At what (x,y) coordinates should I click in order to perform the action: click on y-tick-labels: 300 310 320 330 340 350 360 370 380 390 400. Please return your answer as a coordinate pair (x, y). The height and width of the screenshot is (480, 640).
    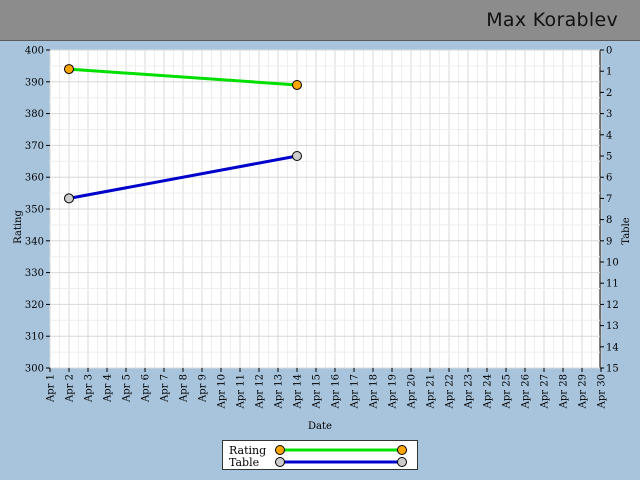
    Looking at the image, I should click on (37, 210).